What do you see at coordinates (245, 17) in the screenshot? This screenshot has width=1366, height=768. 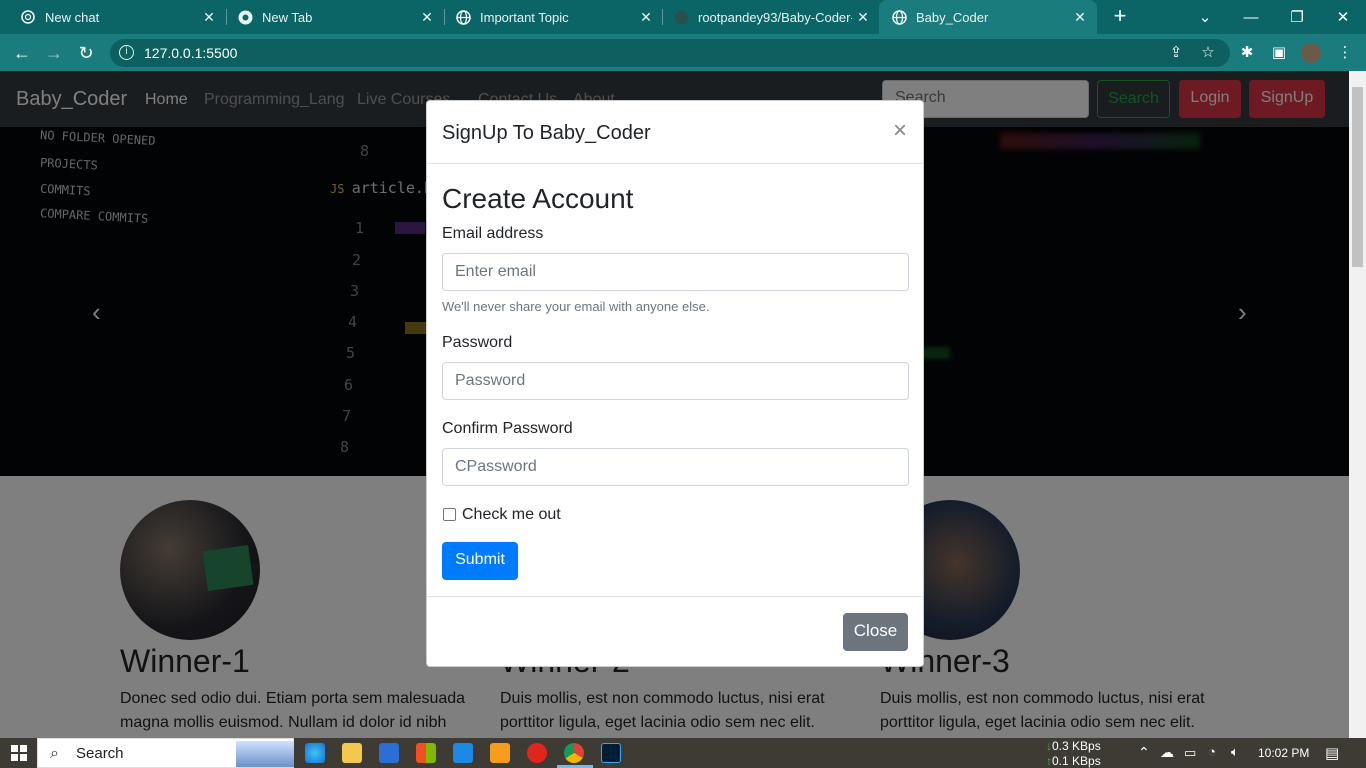 I see `chrome-icon` at bounding box center [245, 17].